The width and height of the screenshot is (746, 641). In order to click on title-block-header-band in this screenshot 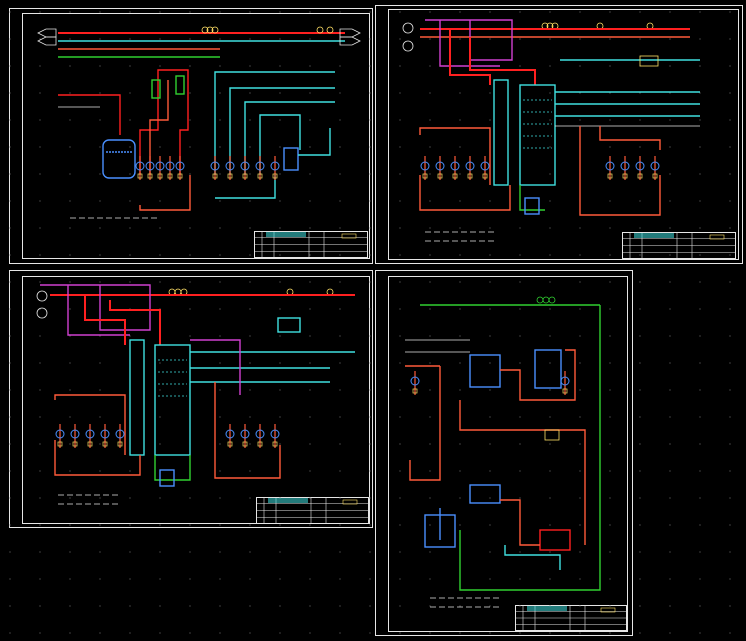, I will do `click(654, 235)`.